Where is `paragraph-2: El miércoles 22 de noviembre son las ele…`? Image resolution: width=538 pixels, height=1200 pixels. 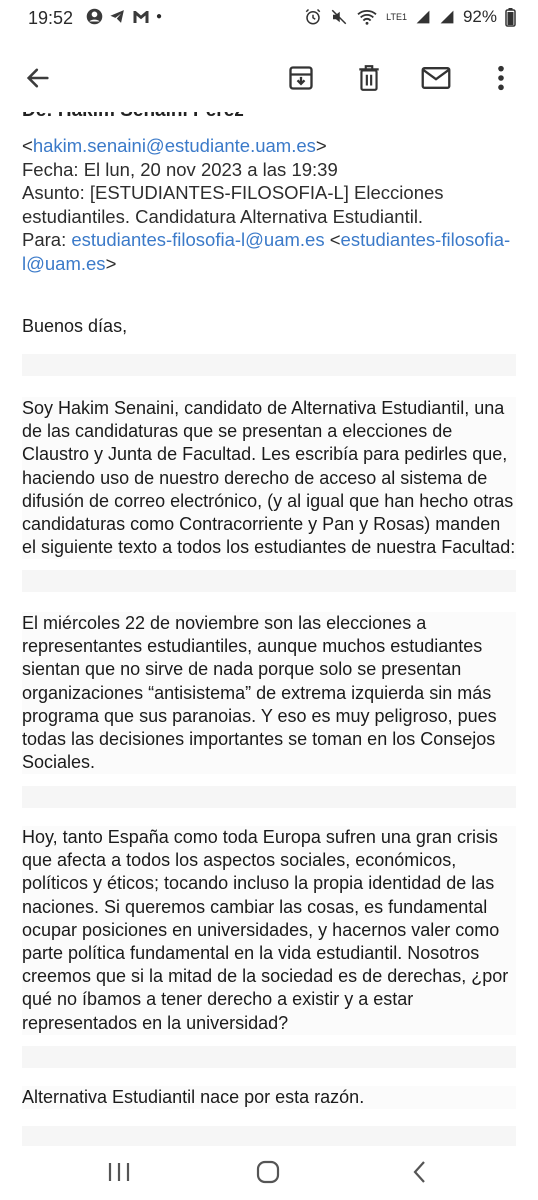 paragraph-2: El miércoles 22 de noviembre son las ele… is located at coordinates (269, 693).